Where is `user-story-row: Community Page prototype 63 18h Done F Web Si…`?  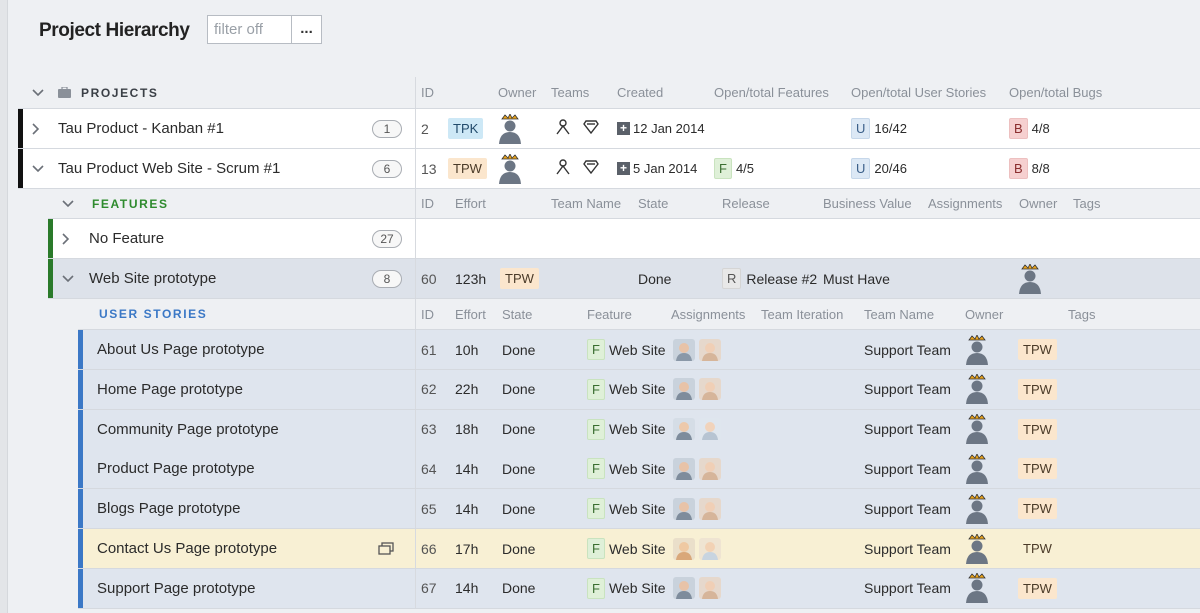 user-story-row: Community Page prototype 63 18h Done F Web Si… is located at coordinates (639, 429).